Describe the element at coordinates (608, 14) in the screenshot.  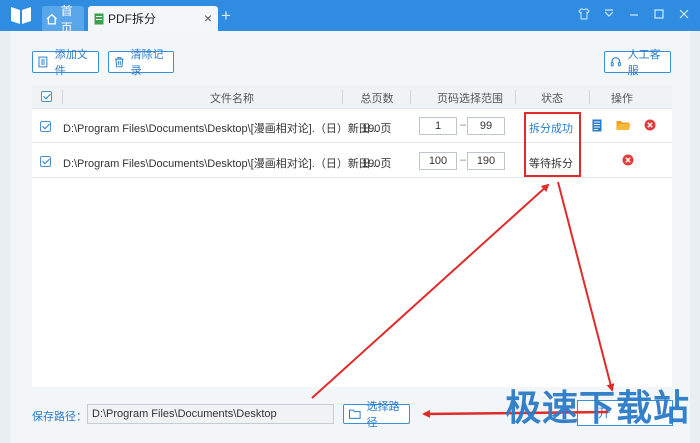
I see `menu-icon` at that location.